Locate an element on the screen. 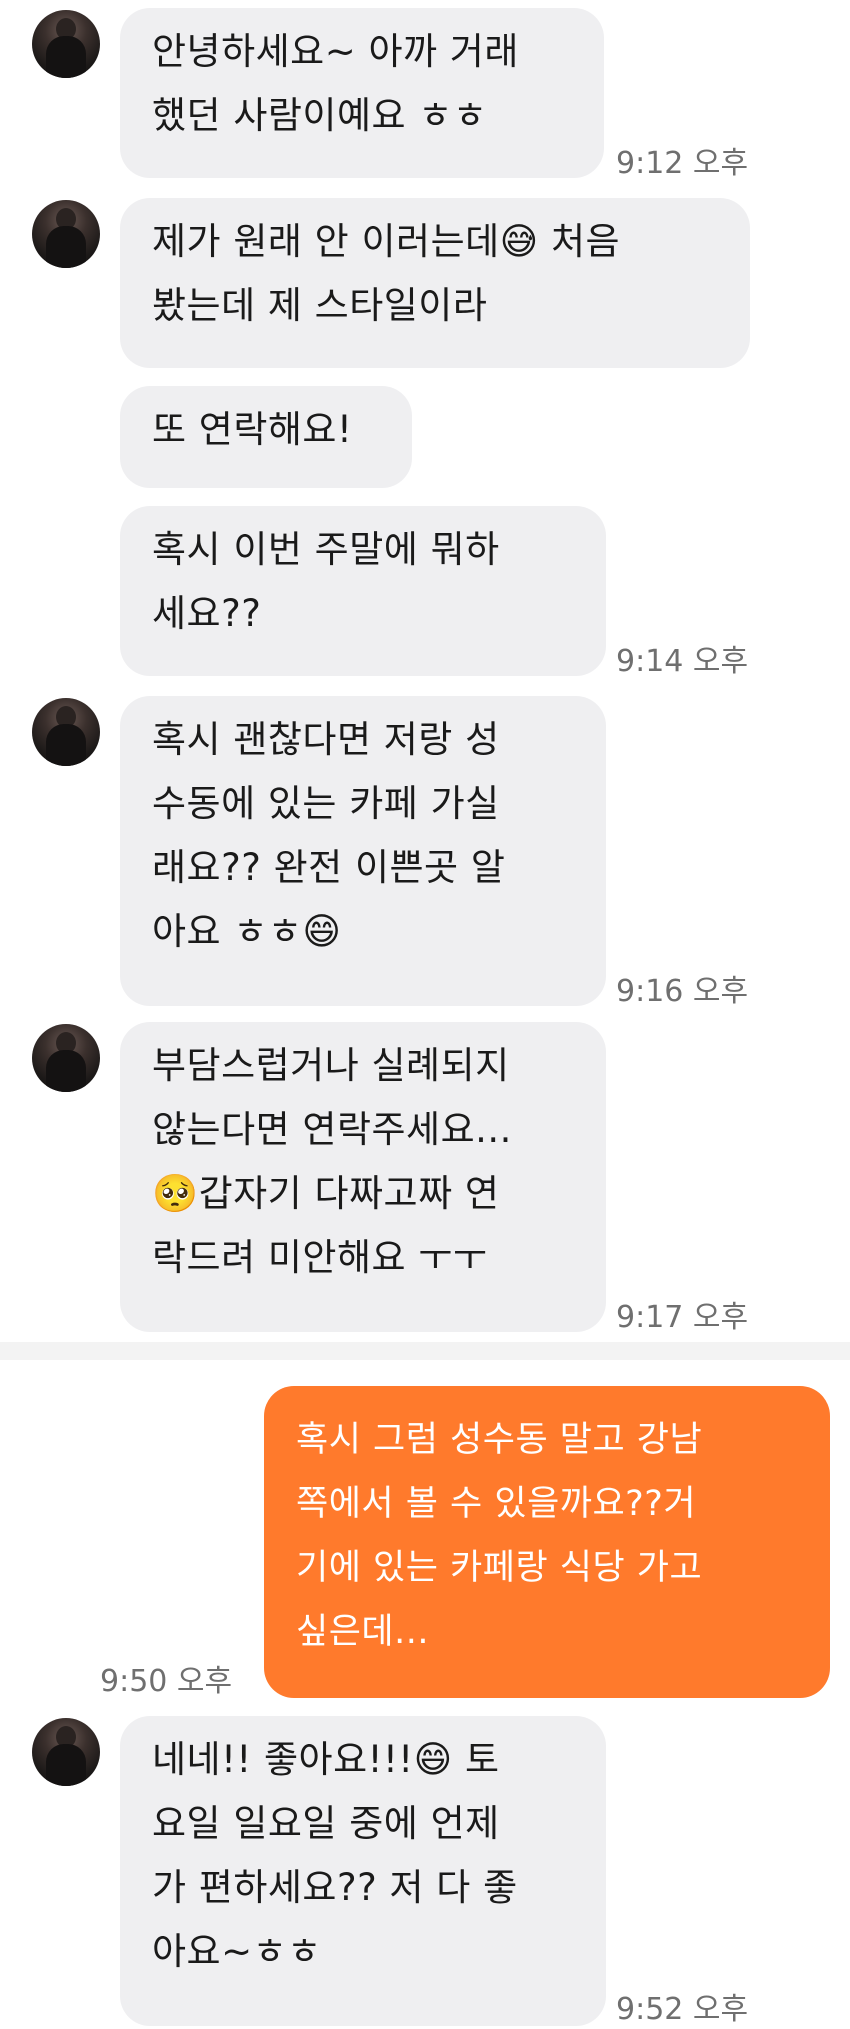 This screenshot has width=850, height=2029. received-message-bubble: 제가 원래 안 이러는데😅 처음 봤는데 제 스타일이라 is located at coordinates (435, 283).